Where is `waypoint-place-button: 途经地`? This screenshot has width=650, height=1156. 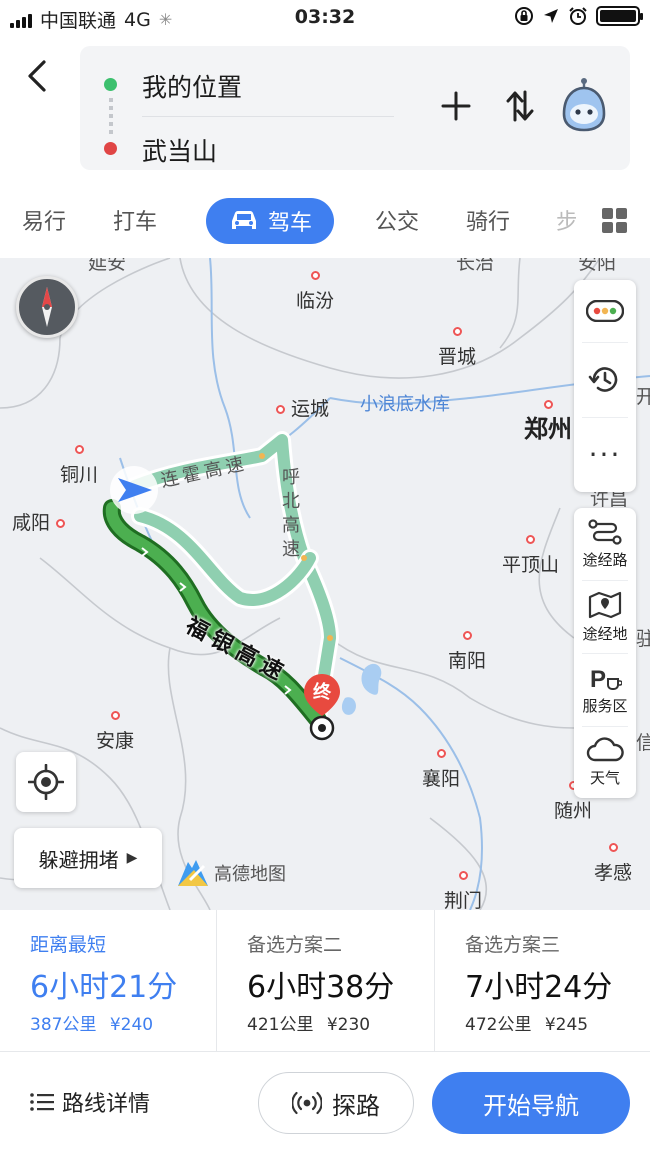
waypoint-place-button: 途经地 is located at coordinates (605, 617).